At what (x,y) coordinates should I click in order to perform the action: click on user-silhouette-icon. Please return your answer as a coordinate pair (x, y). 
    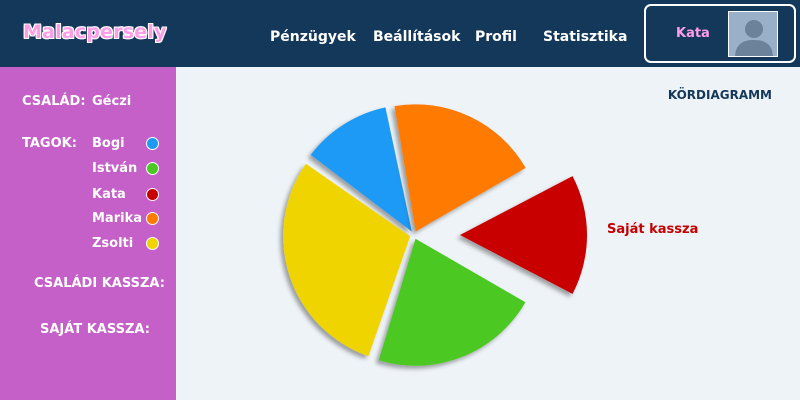
    Looking at the image, I should click on (753, 34).